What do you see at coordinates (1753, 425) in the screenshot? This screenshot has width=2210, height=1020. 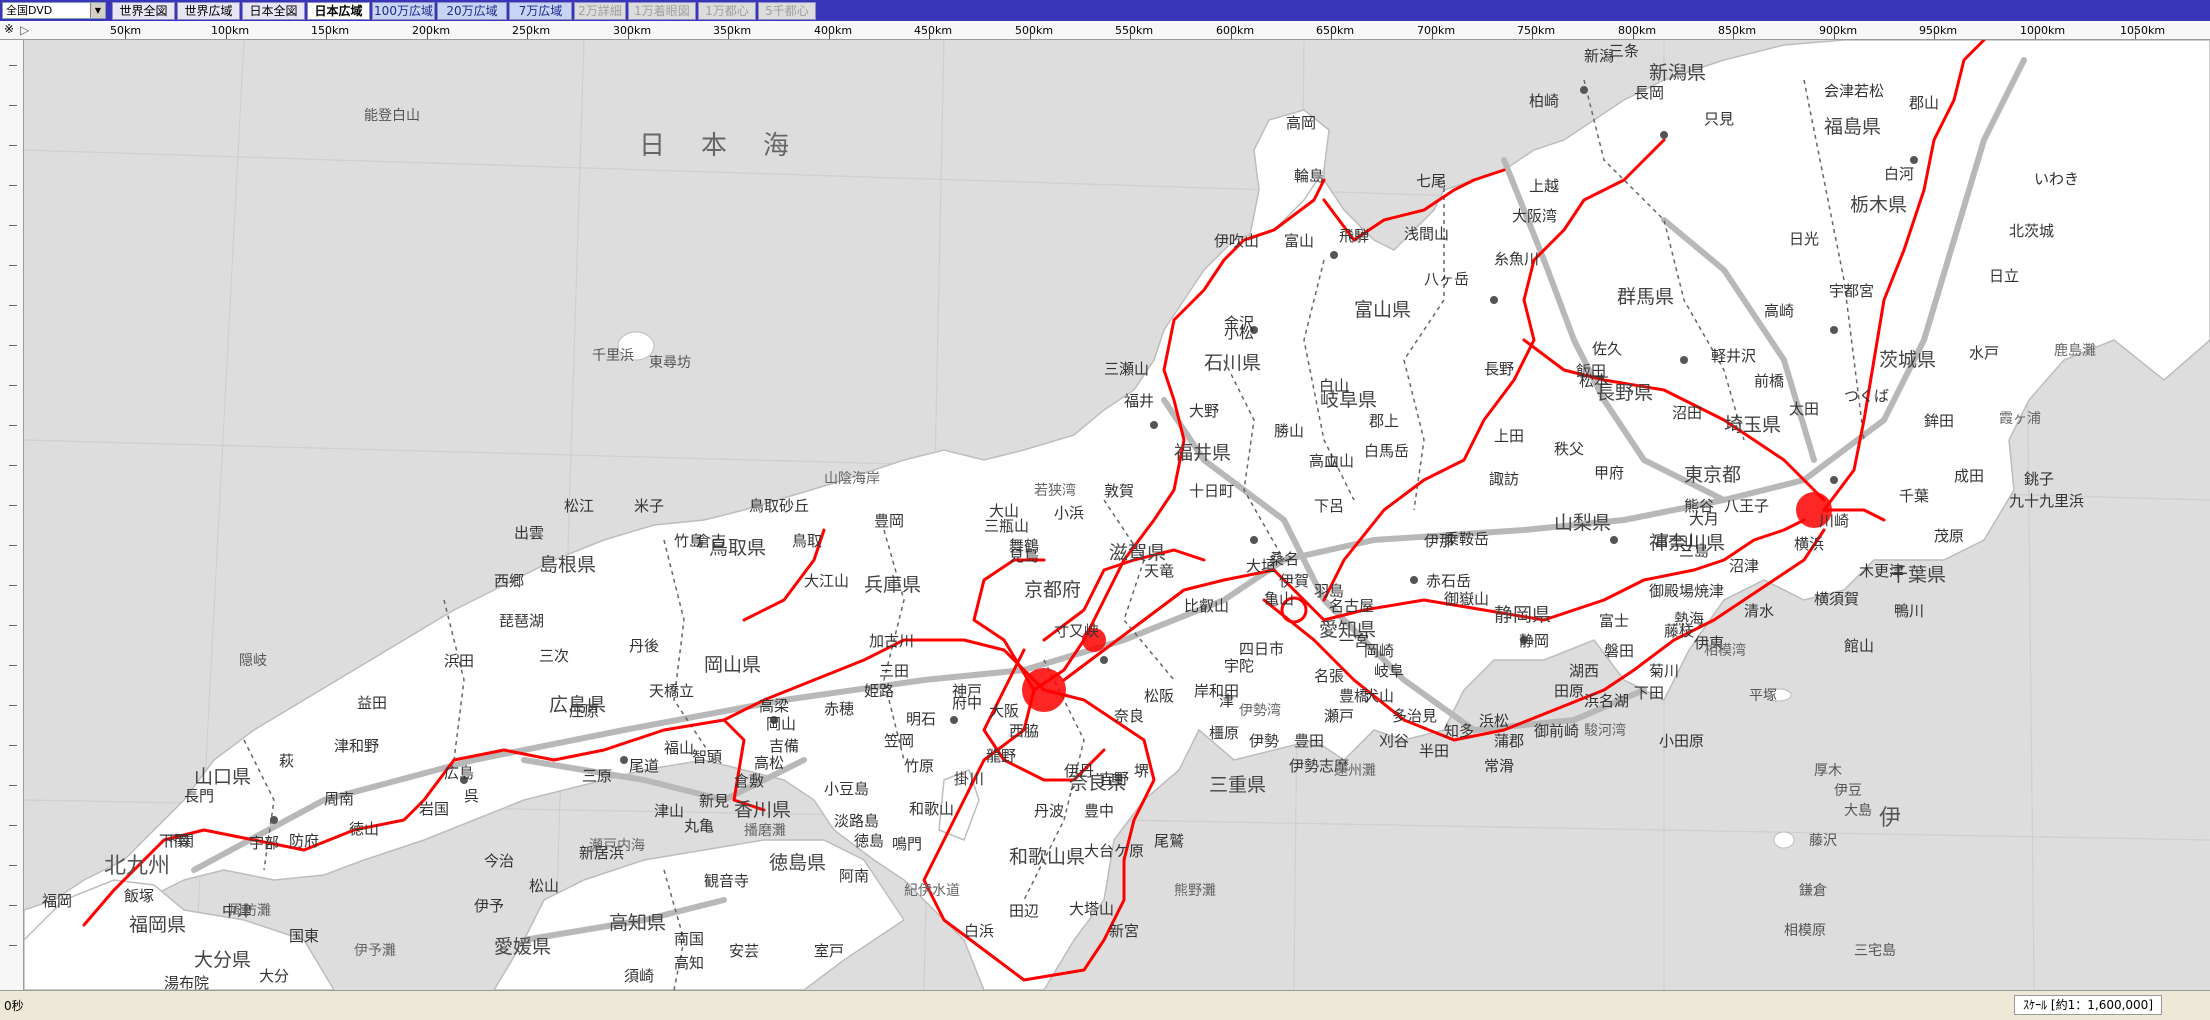 I see `pref-label: 埼玉県` at bounding box center [1753, 425].